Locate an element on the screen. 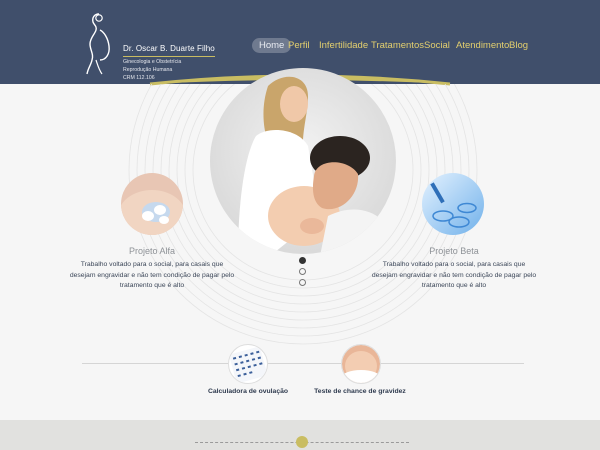 The image size is (600, 450). nav-item-tratamentos: Tratamentos is located at coordinates (397, 45).